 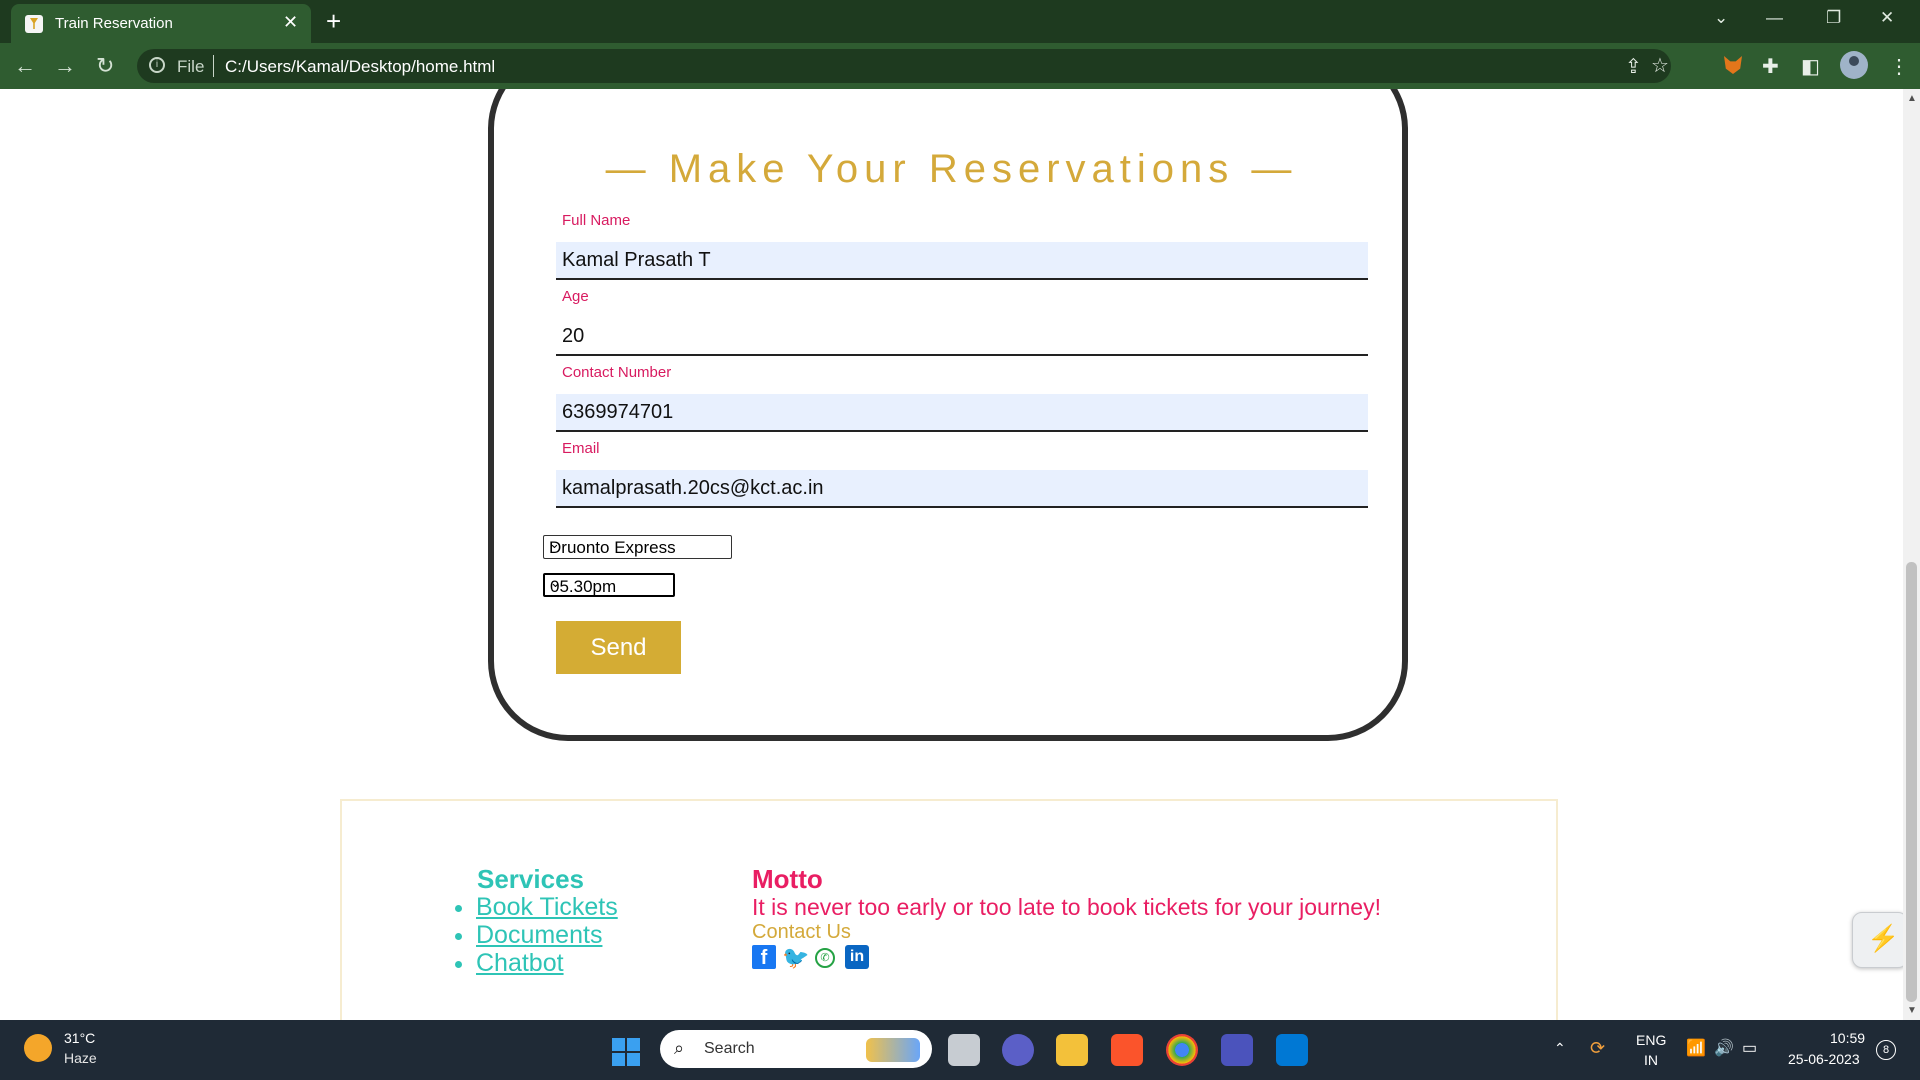 What do you see at coordinates (893, 1050) in the screenshot?
I see `search-highlight-icon` at bounding box center [893, 1050].